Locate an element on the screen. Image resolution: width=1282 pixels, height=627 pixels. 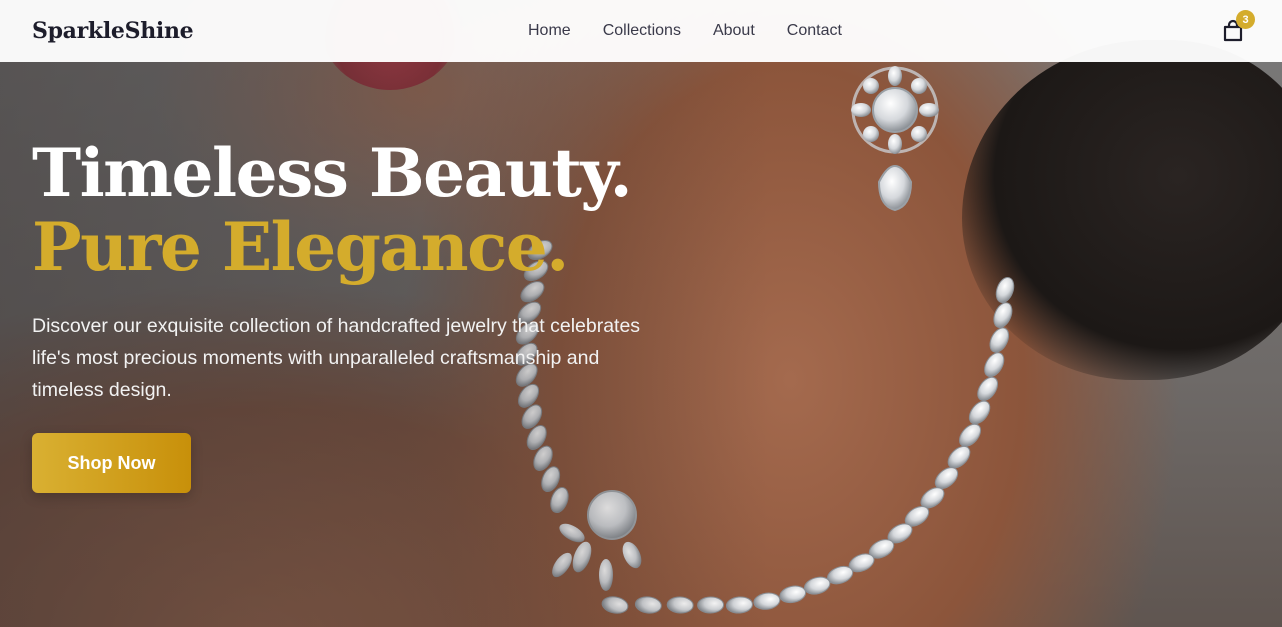
main-nav: Home Collections About Contact is located at coordinates (685, 31).